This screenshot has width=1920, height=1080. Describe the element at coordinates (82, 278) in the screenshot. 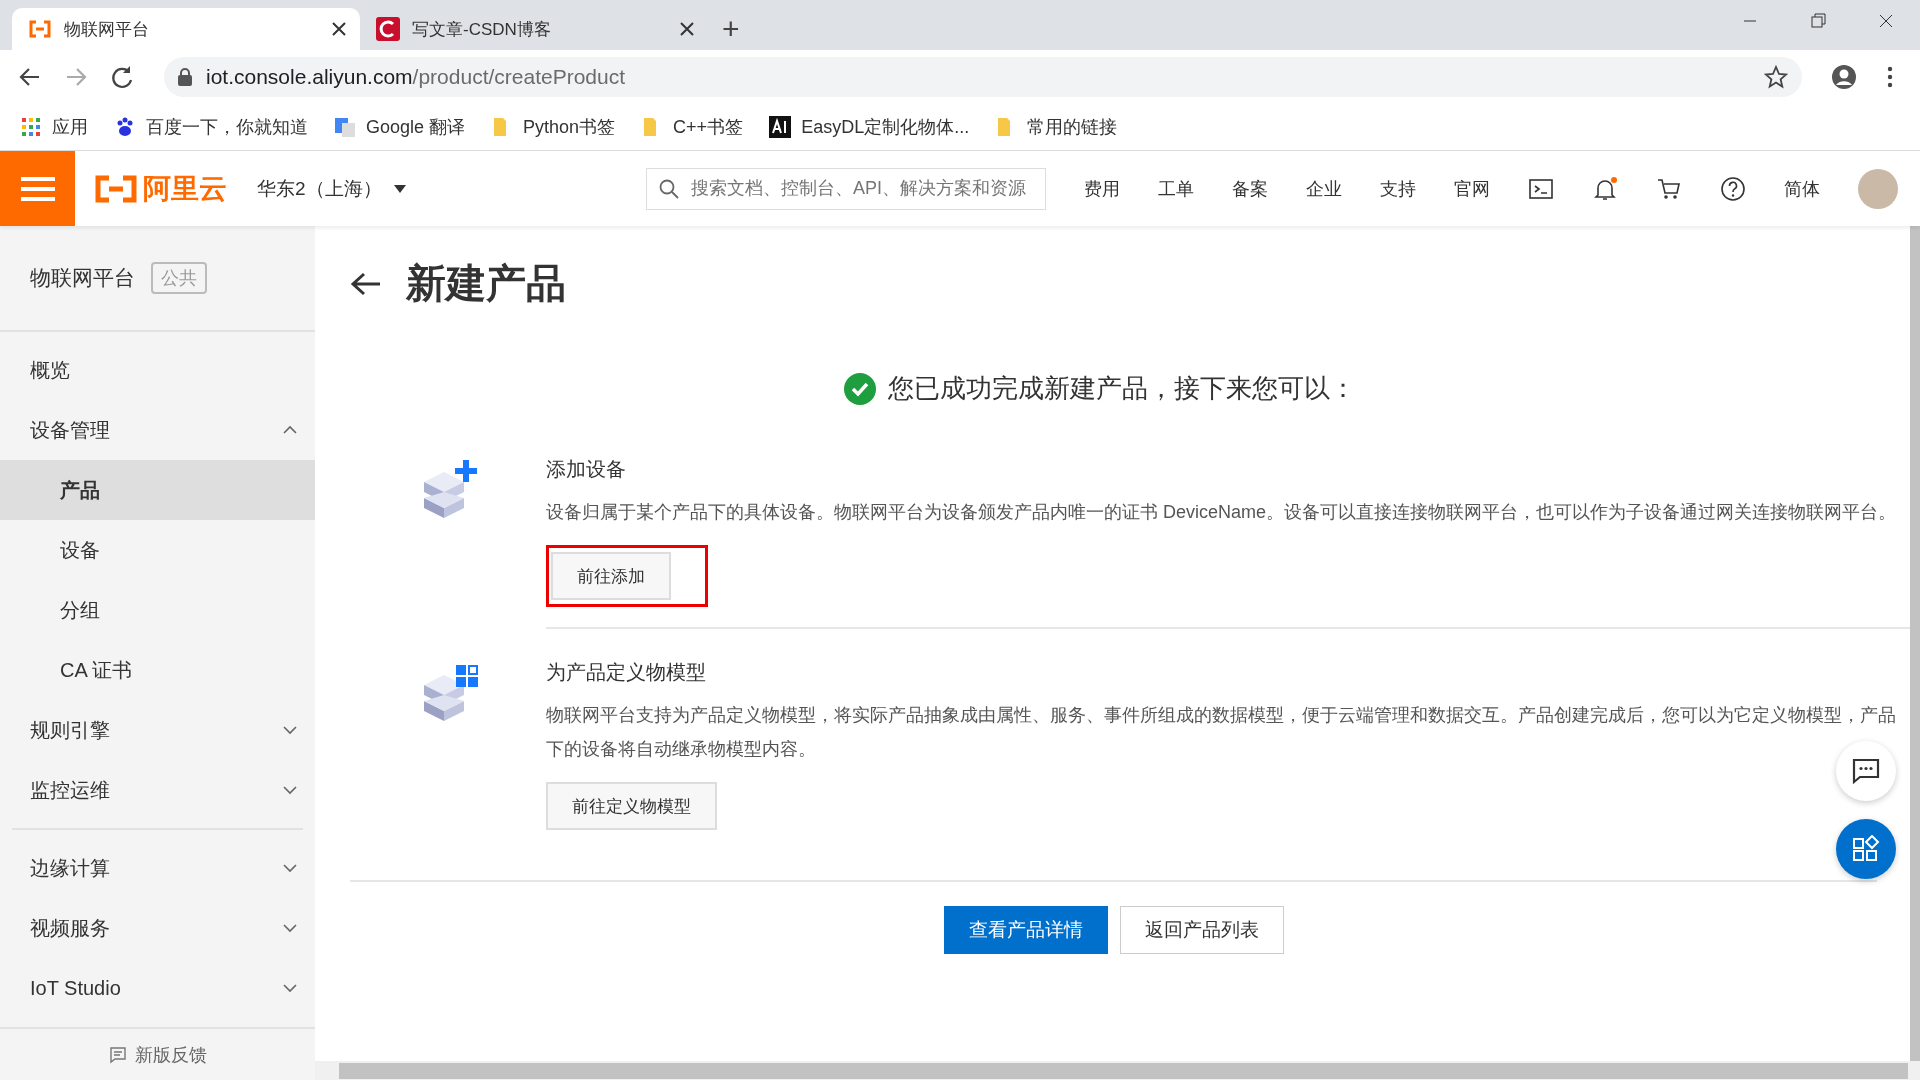

I see `sidebar-title: 物联网平台` at that location.